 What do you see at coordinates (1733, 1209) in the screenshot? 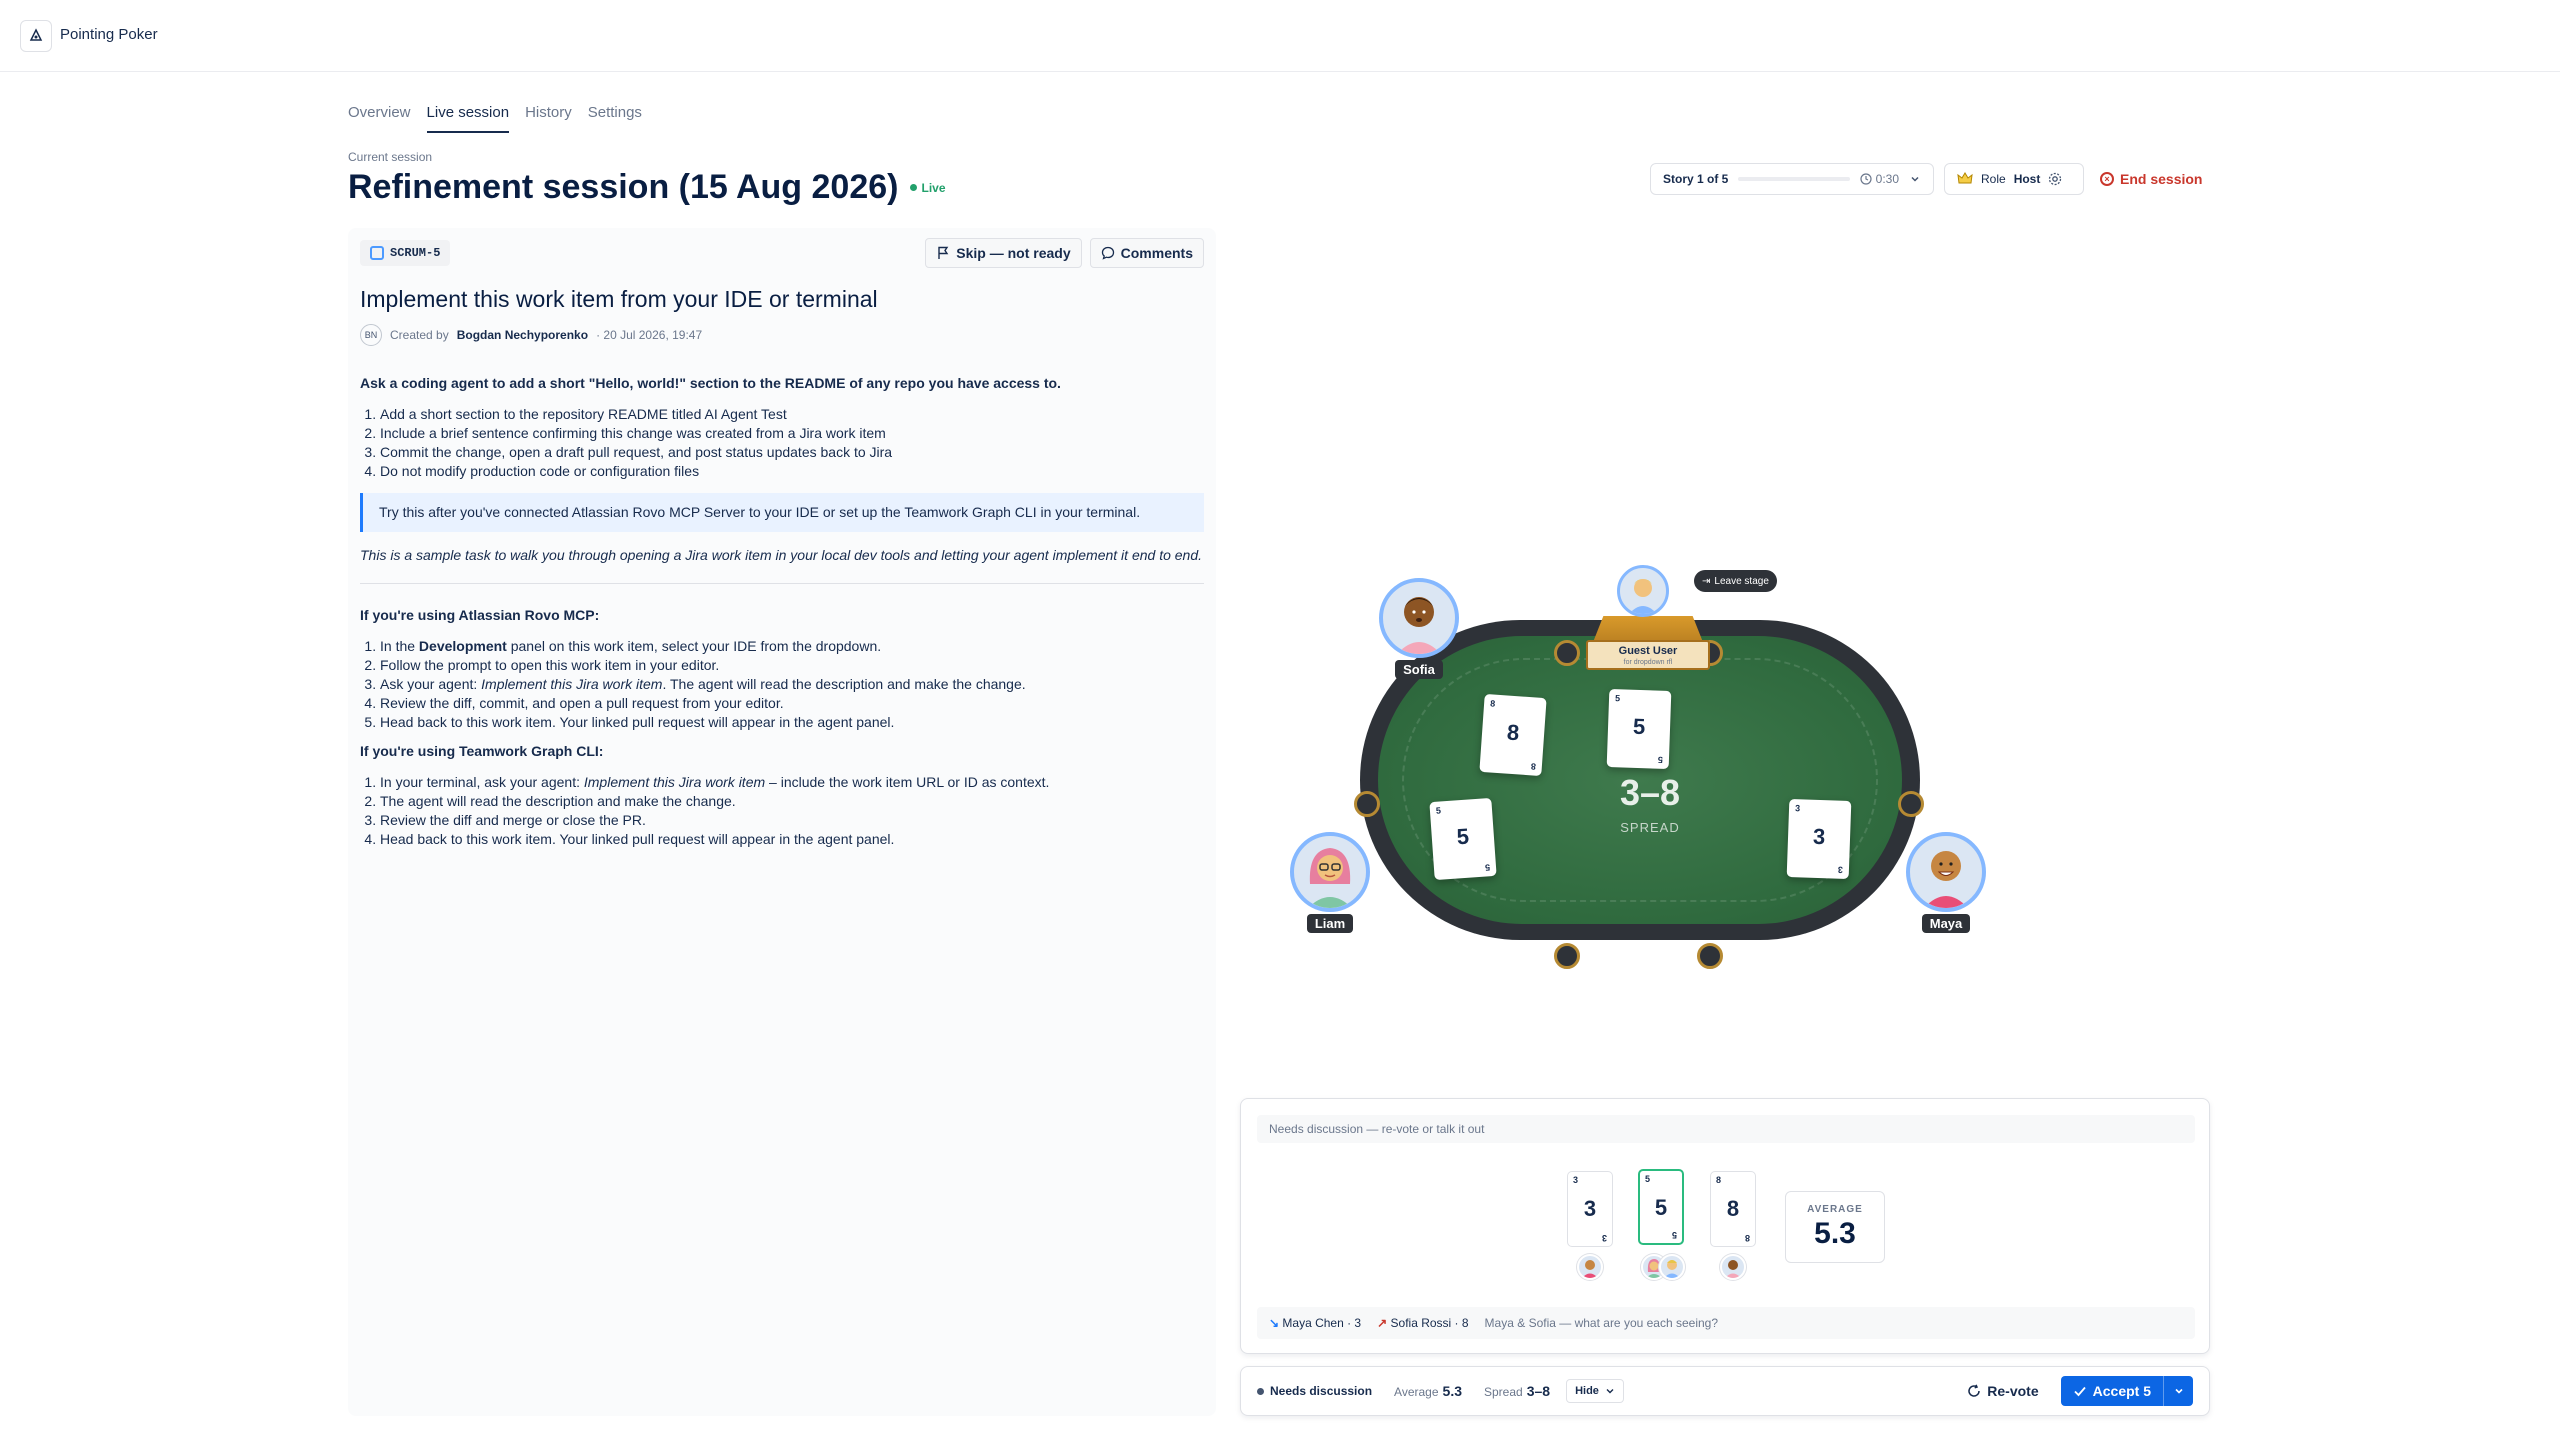
I see `vote-card-8: 888` at bounding box center [1733, 1209].